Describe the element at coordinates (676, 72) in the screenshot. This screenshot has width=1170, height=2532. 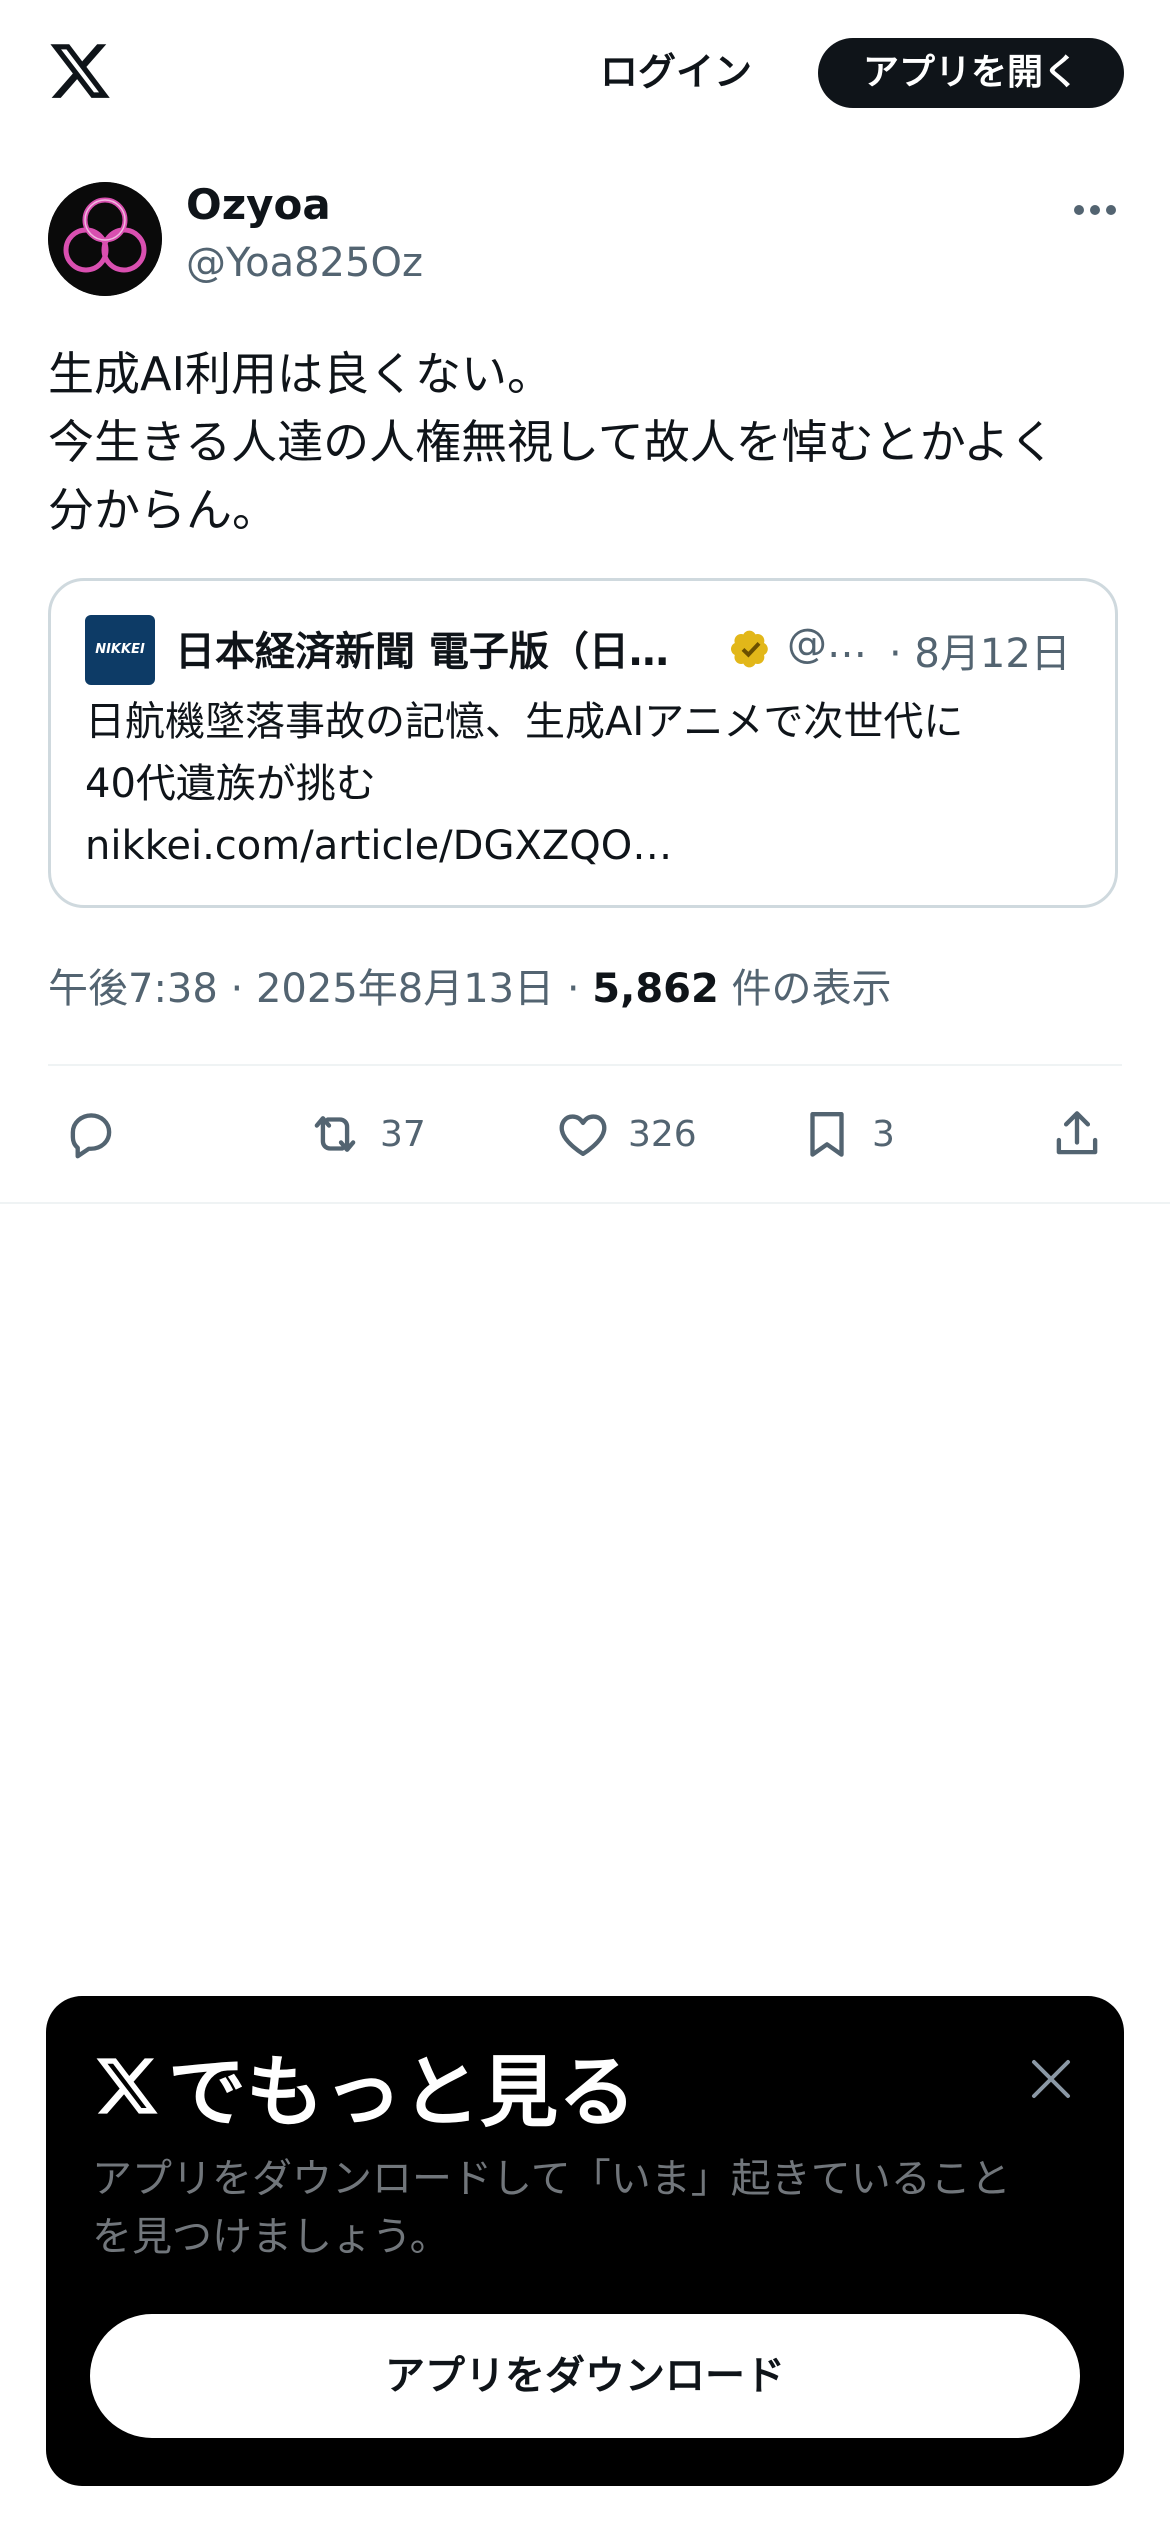
I see `login-link: ログイン` at that location.